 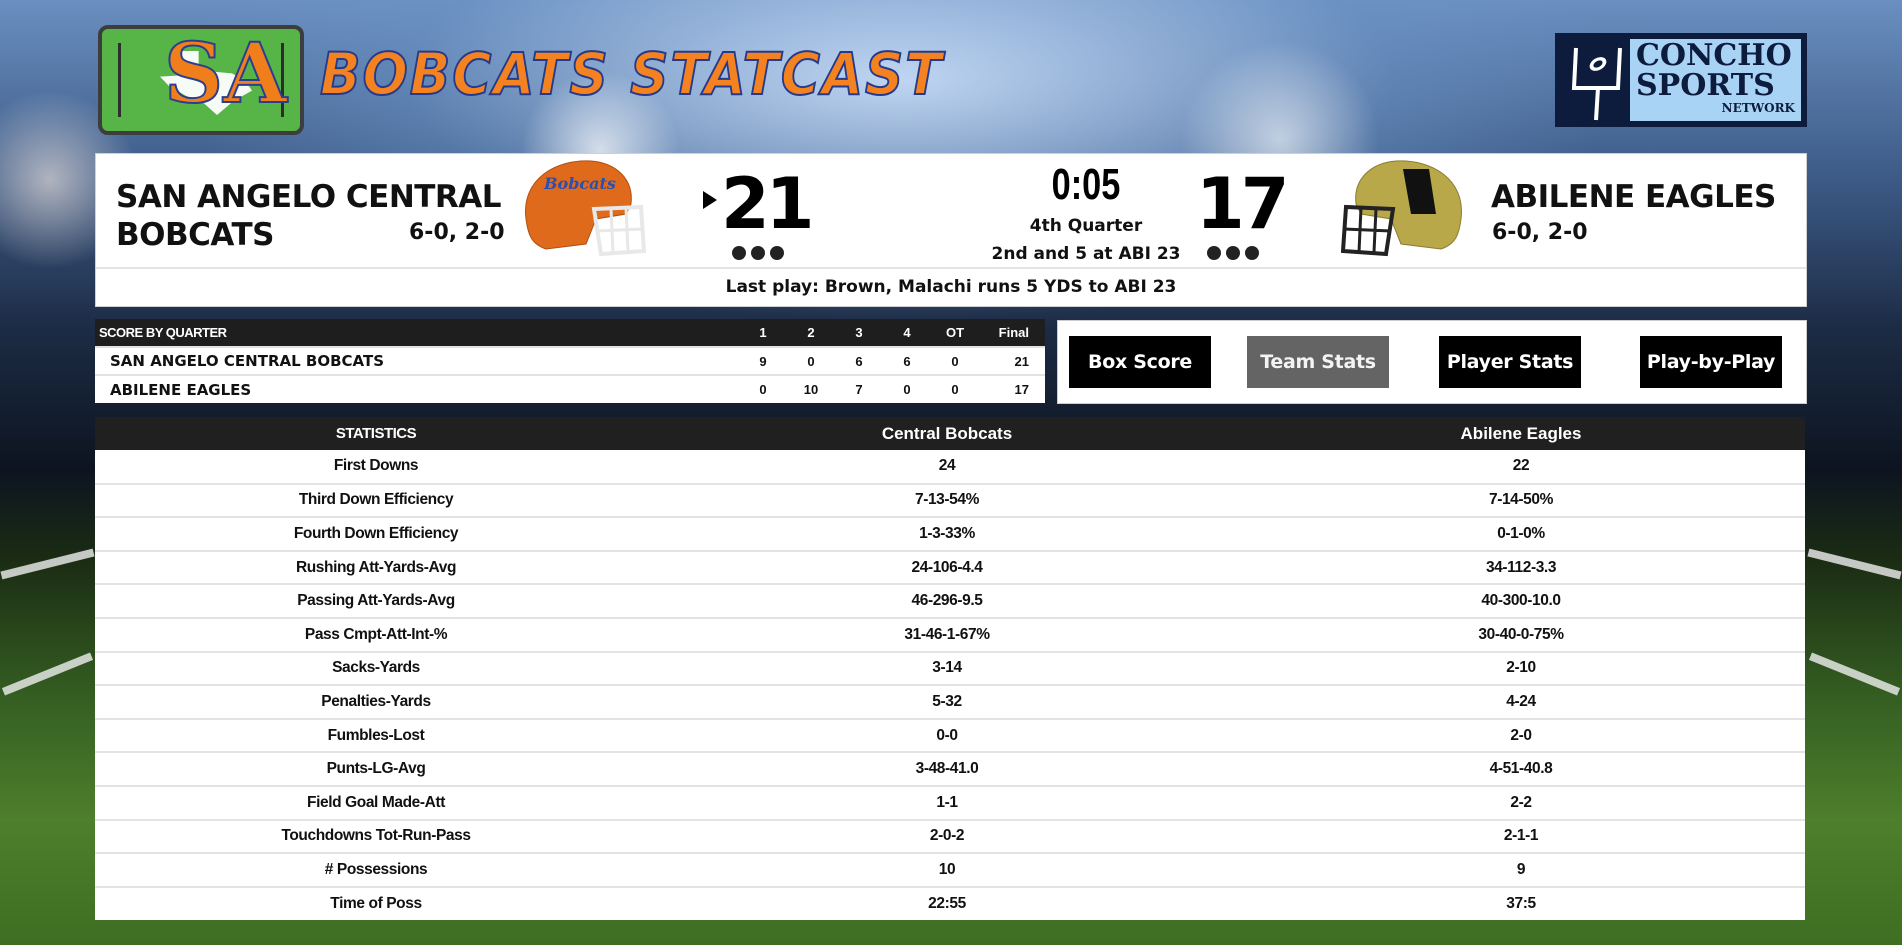 I want to click on stat-value-away: 2-1-1, so click(x=1521, y=837).